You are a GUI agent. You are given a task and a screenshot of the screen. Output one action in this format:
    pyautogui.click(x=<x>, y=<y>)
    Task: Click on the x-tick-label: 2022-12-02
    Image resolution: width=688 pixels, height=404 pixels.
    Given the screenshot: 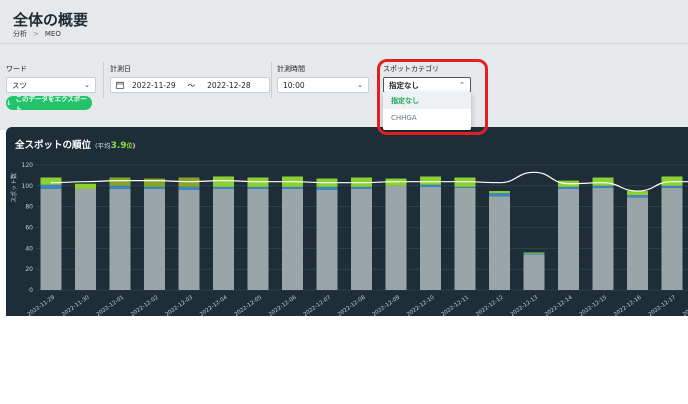 What is the action you would take?
    pyautogui.click(x=145, y=305)
    